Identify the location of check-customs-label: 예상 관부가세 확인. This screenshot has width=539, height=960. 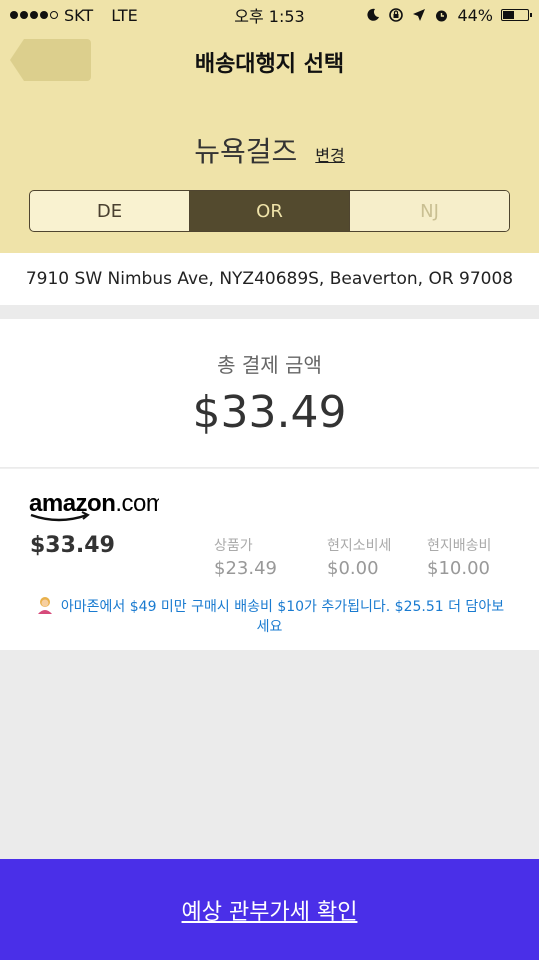
(269, 912).